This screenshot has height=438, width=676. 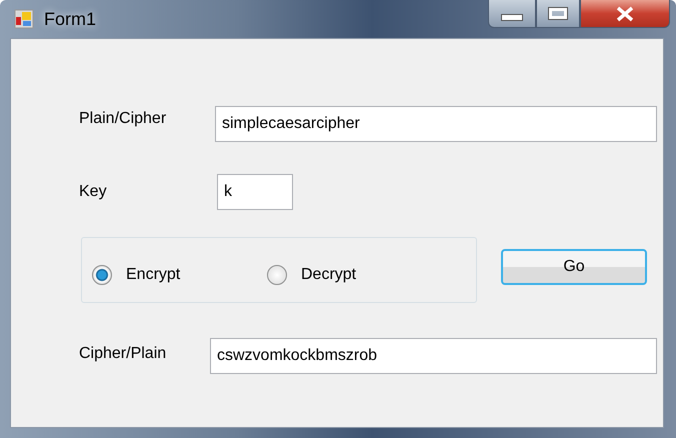 I want to click on key-input: k, so click(x=255, y=192).